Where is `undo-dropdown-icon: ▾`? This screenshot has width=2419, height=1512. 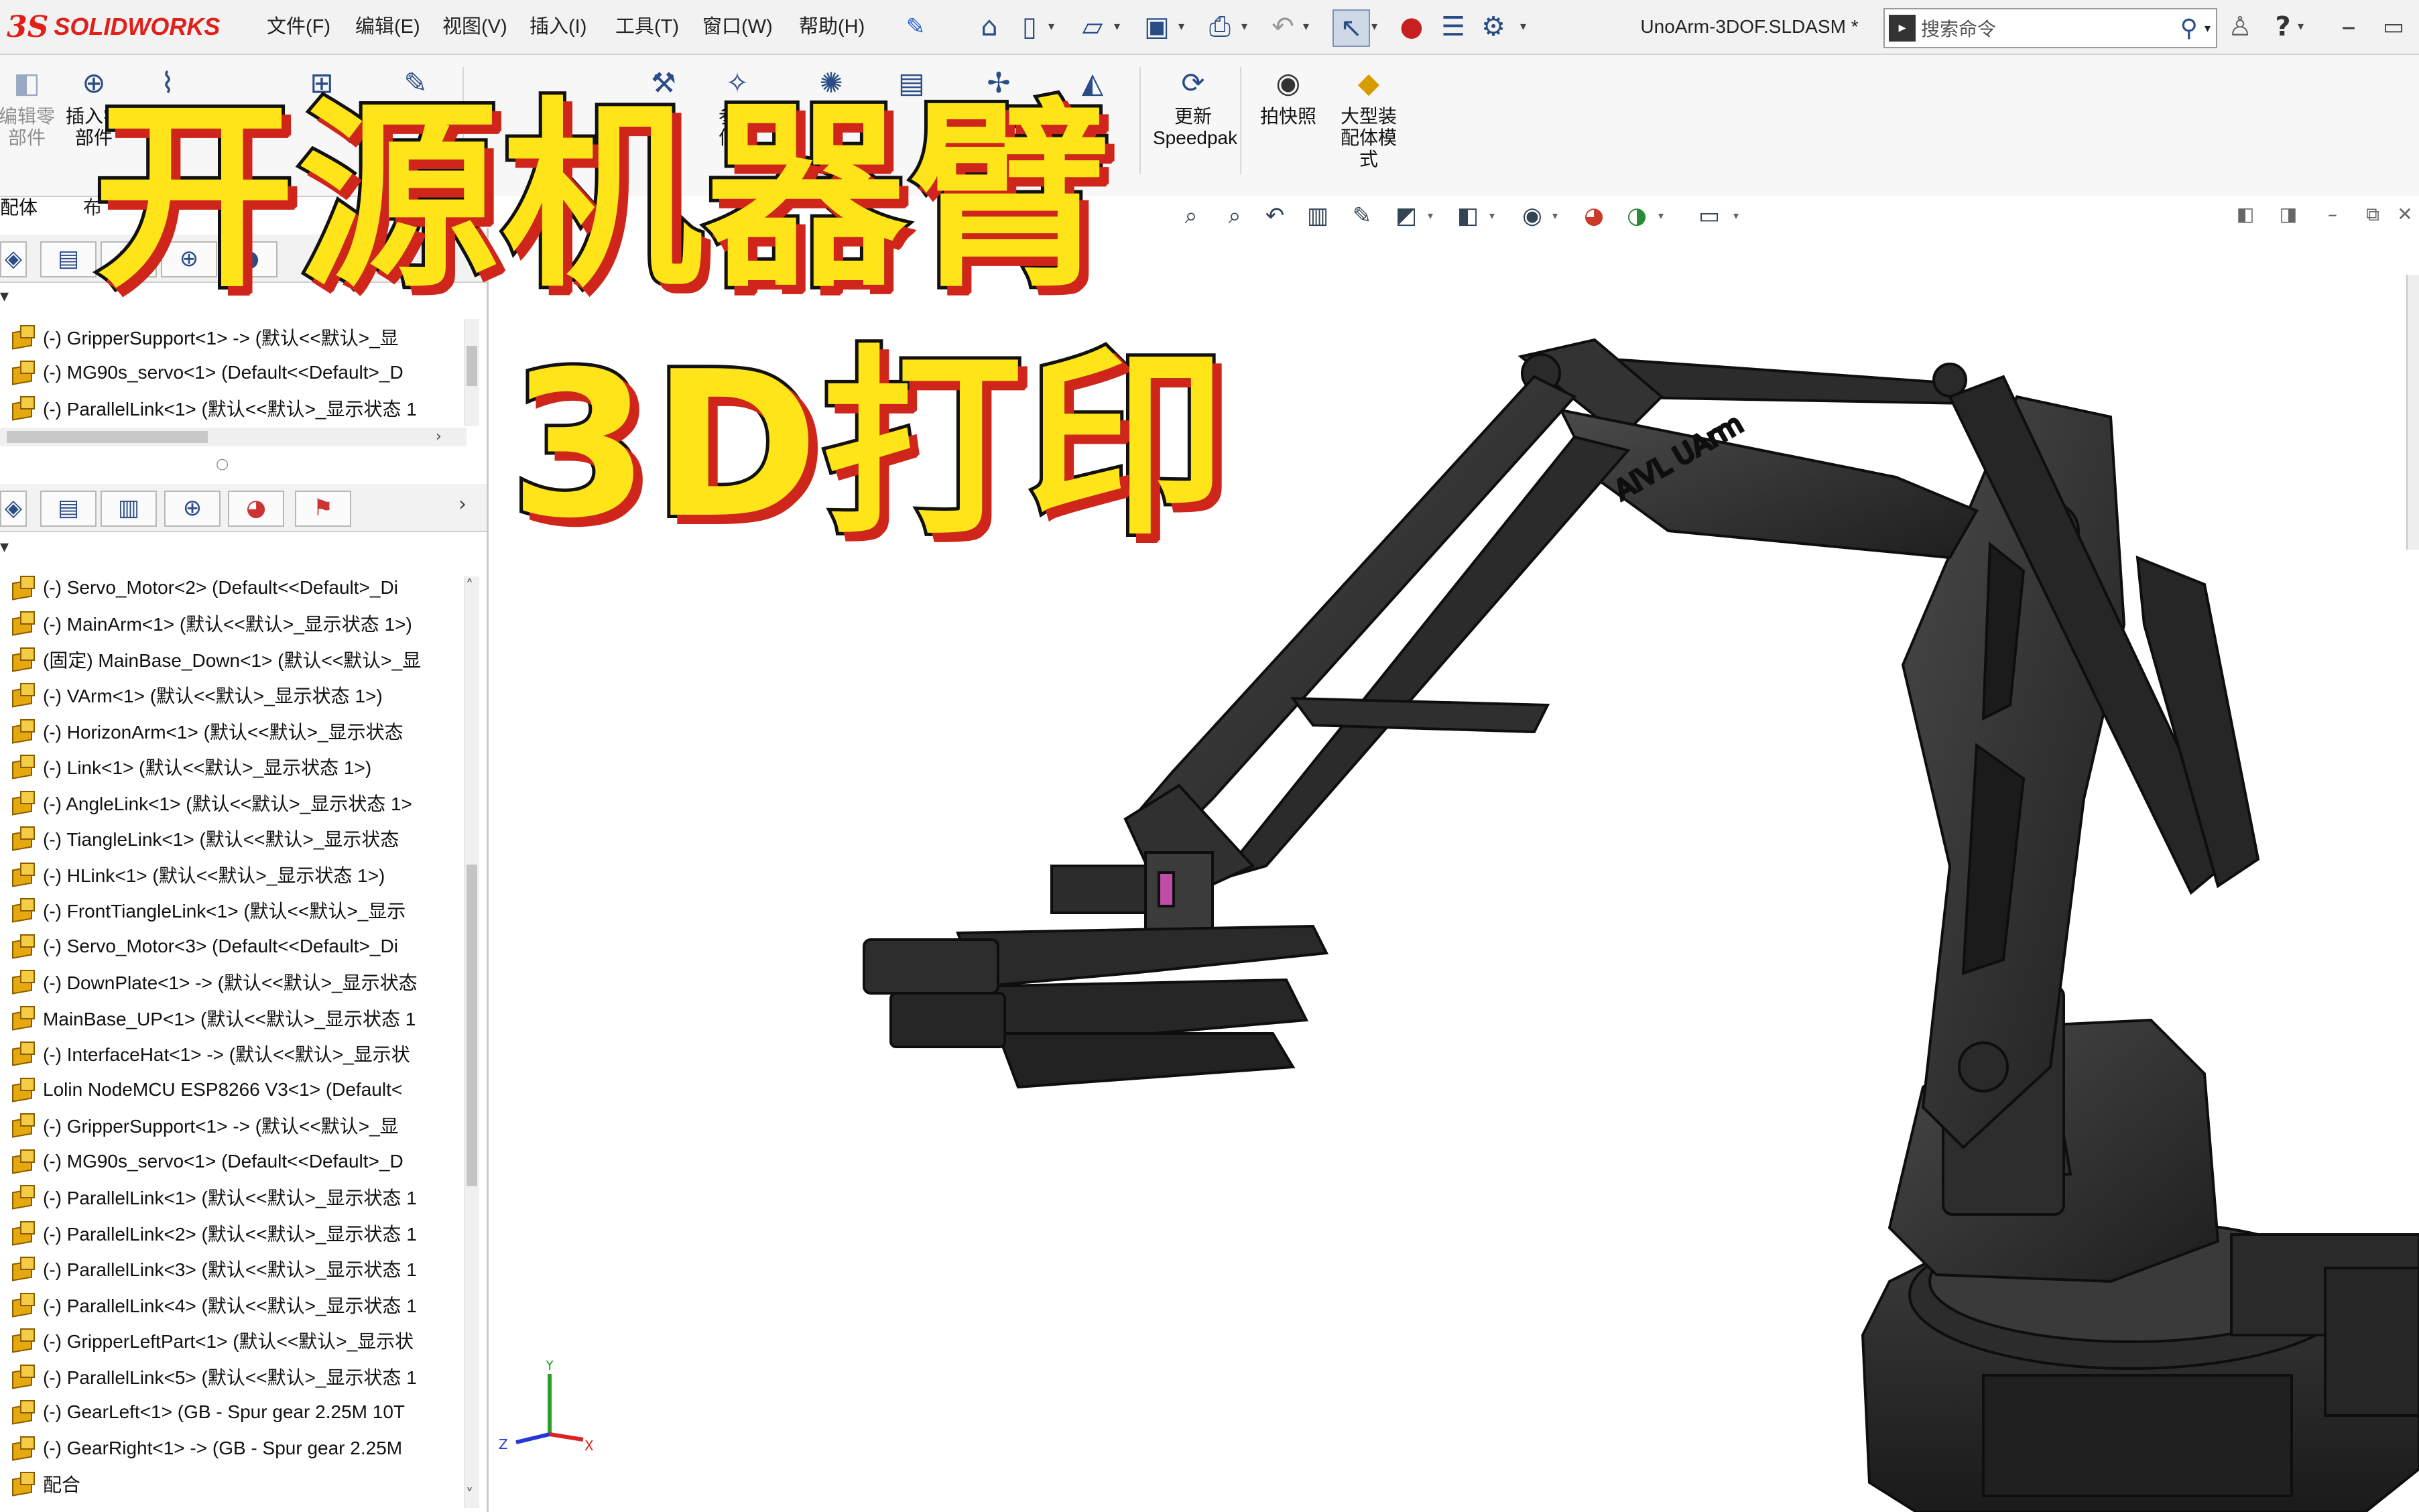
undo-dropdown-icon: ▾ is located at coordinates (1308, 26).